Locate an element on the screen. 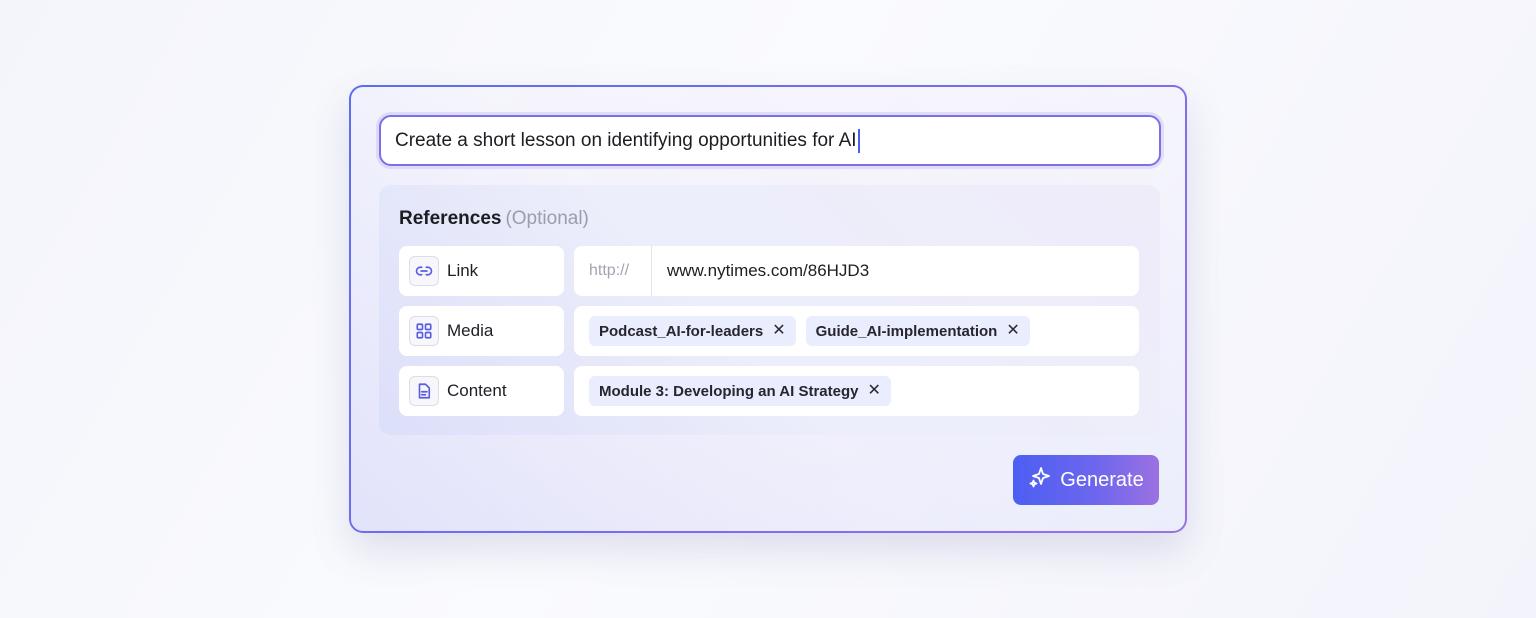  link-field: http:// www.nytimes.com/86HJD3 is located at coordinates (856, 271).